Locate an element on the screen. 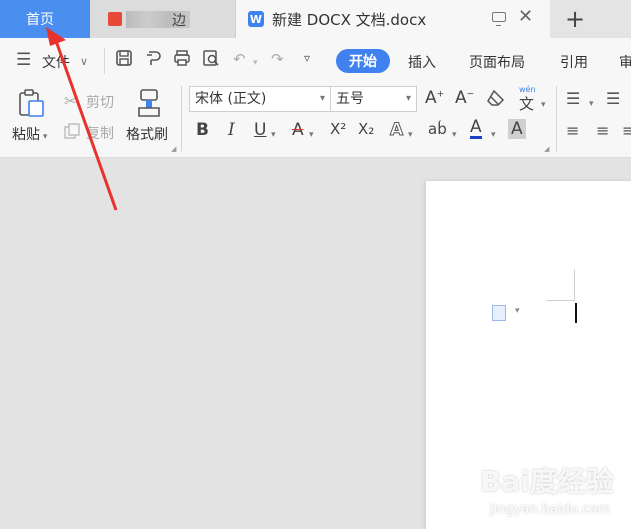  cut-icon: ✂ is located at coordinates (70, 101).